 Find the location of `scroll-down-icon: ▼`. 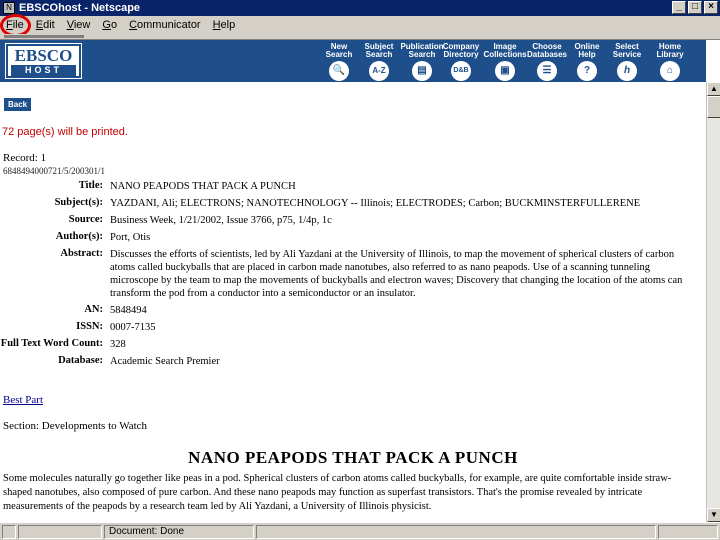

scroll-down-icon: ▼ is located at coordinates (713, 515).